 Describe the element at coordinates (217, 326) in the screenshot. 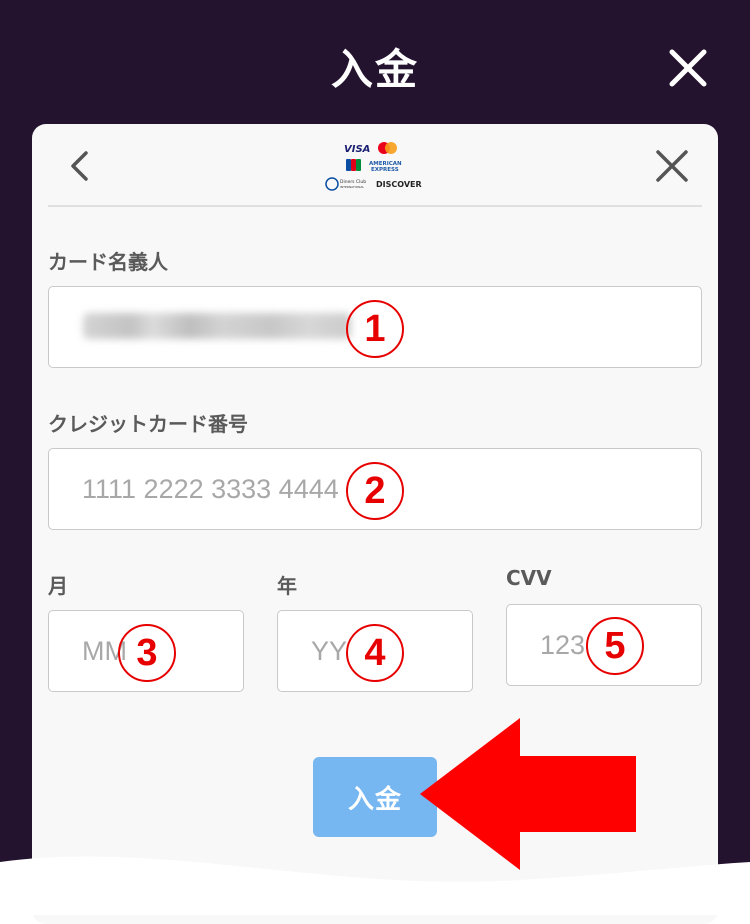

I see `blurred-name-value` at that location.